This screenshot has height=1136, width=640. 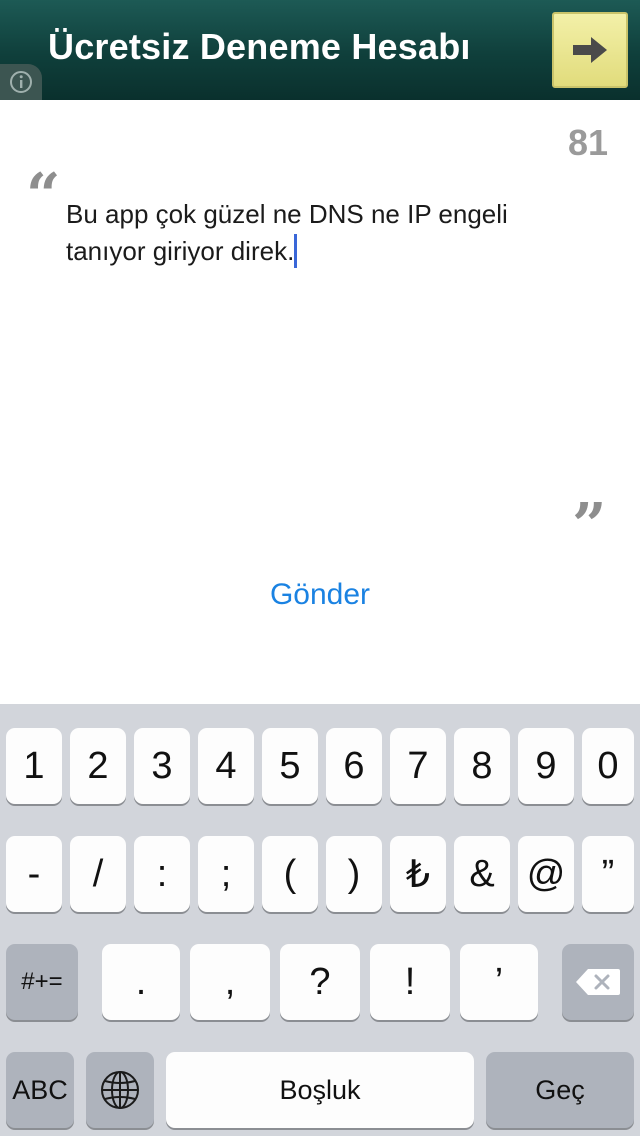 What do you see at coordinates (482, 874) in the screenshot?
I see `key-ampersand: &` at bounding box center [482, 874].